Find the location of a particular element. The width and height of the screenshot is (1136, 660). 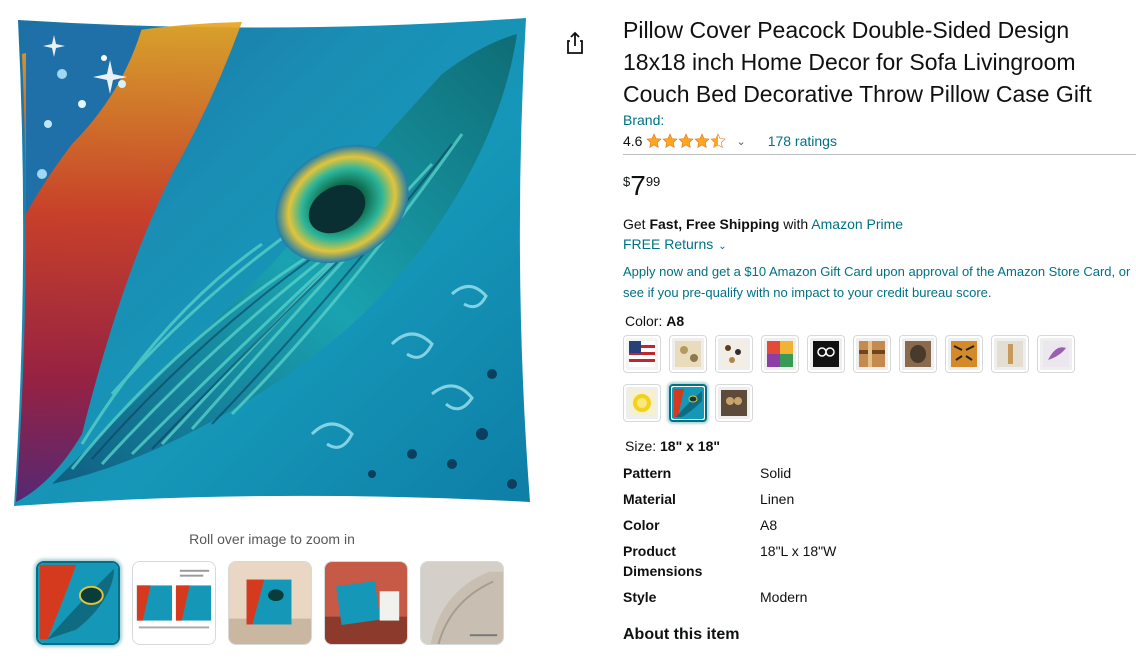

size-label-text: Size: is located at coordinates (643, 446).